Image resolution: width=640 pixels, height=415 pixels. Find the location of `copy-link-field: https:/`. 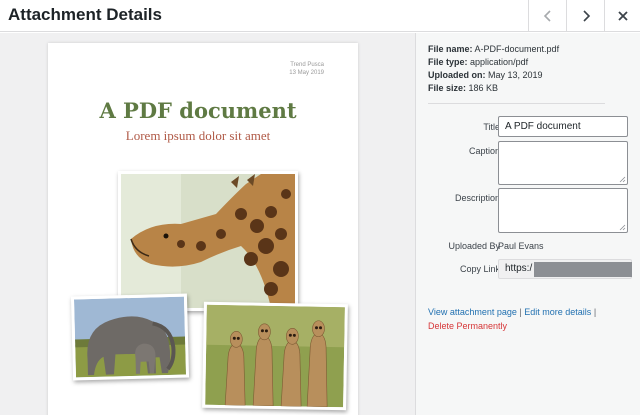

copy-link-field: https:/ is located at coordinates (565, 269).